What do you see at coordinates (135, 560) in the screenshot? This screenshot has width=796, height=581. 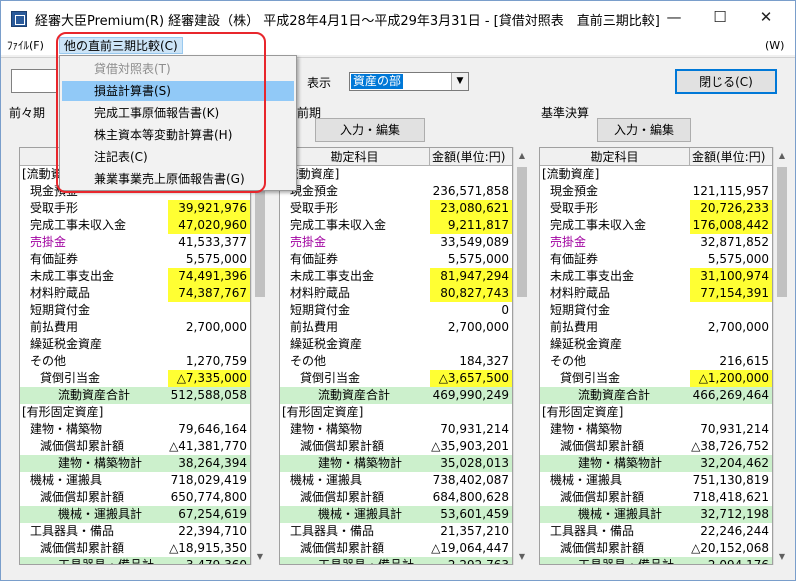 I see `table-row: 工具器具・備品計 3,479,360` at bounding box center [135, 560].